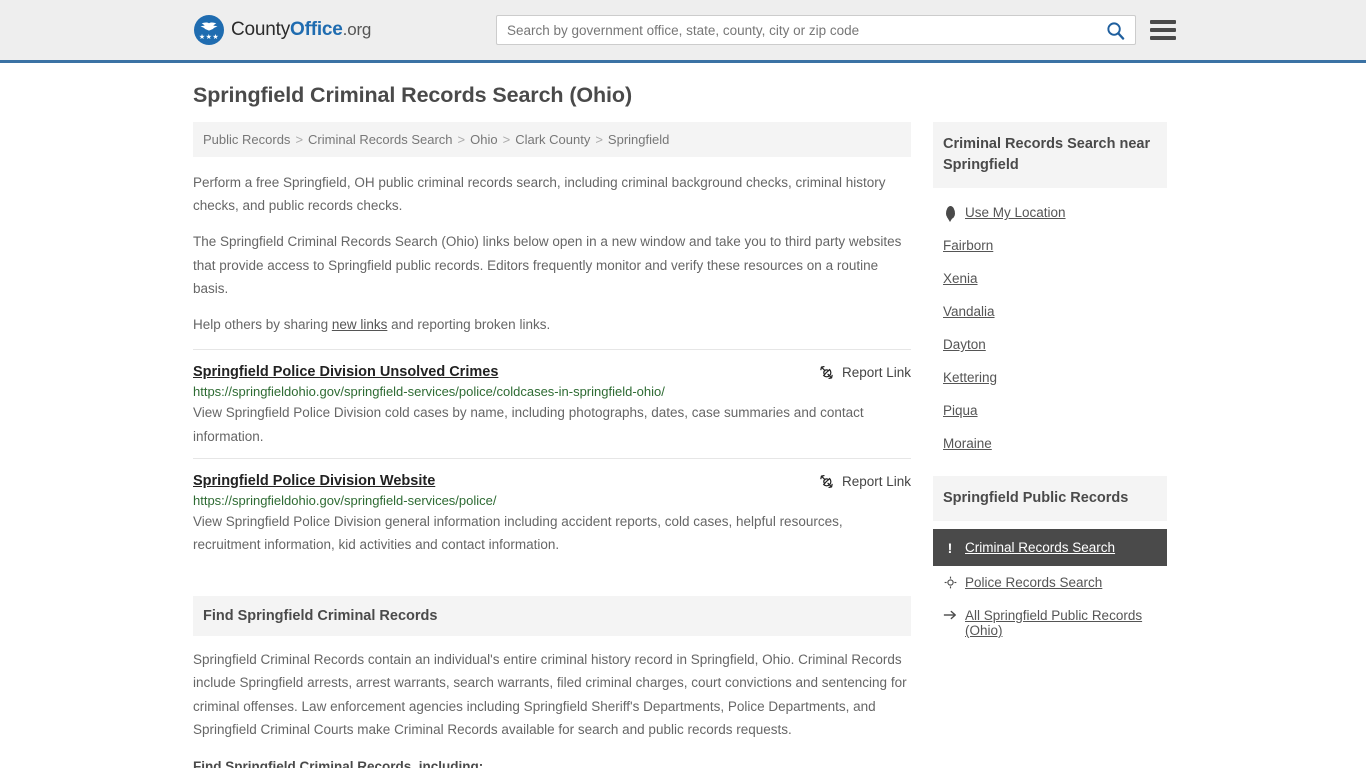 The height and width of the screenshot is (768, 1366). I want to click on nearby-city-link-vandalia: Vandalia, so click(969, 311).